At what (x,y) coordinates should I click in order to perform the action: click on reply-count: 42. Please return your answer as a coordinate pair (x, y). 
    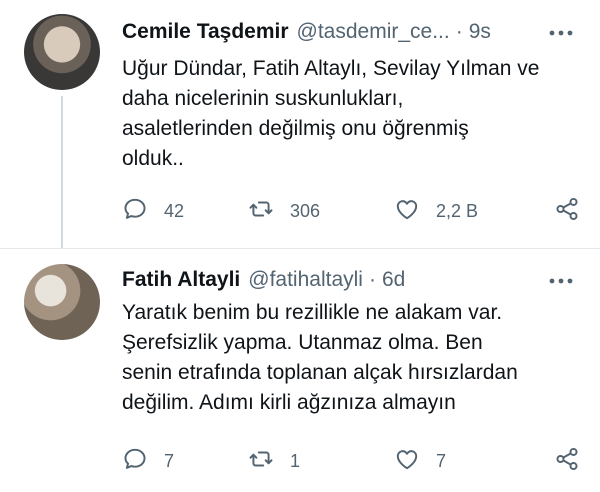
    Looking at the image, I should click on (174, 210).